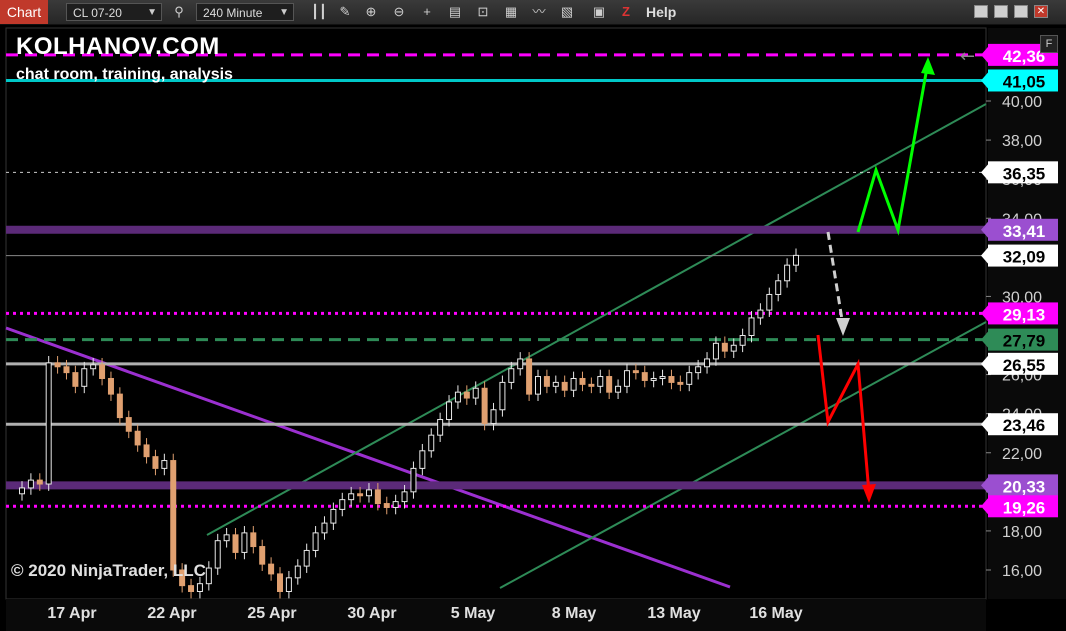  I want to click on level-label: 36,35, so click(1024, 173).